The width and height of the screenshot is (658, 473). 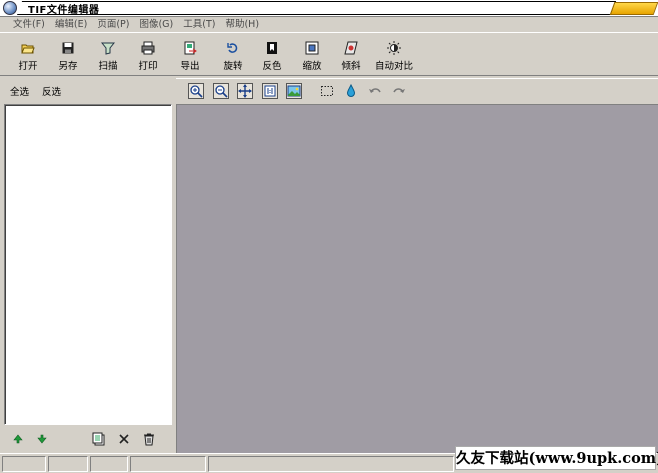 I want to click on window-title: TIF文件编辑器, so click(x=64, y=10).